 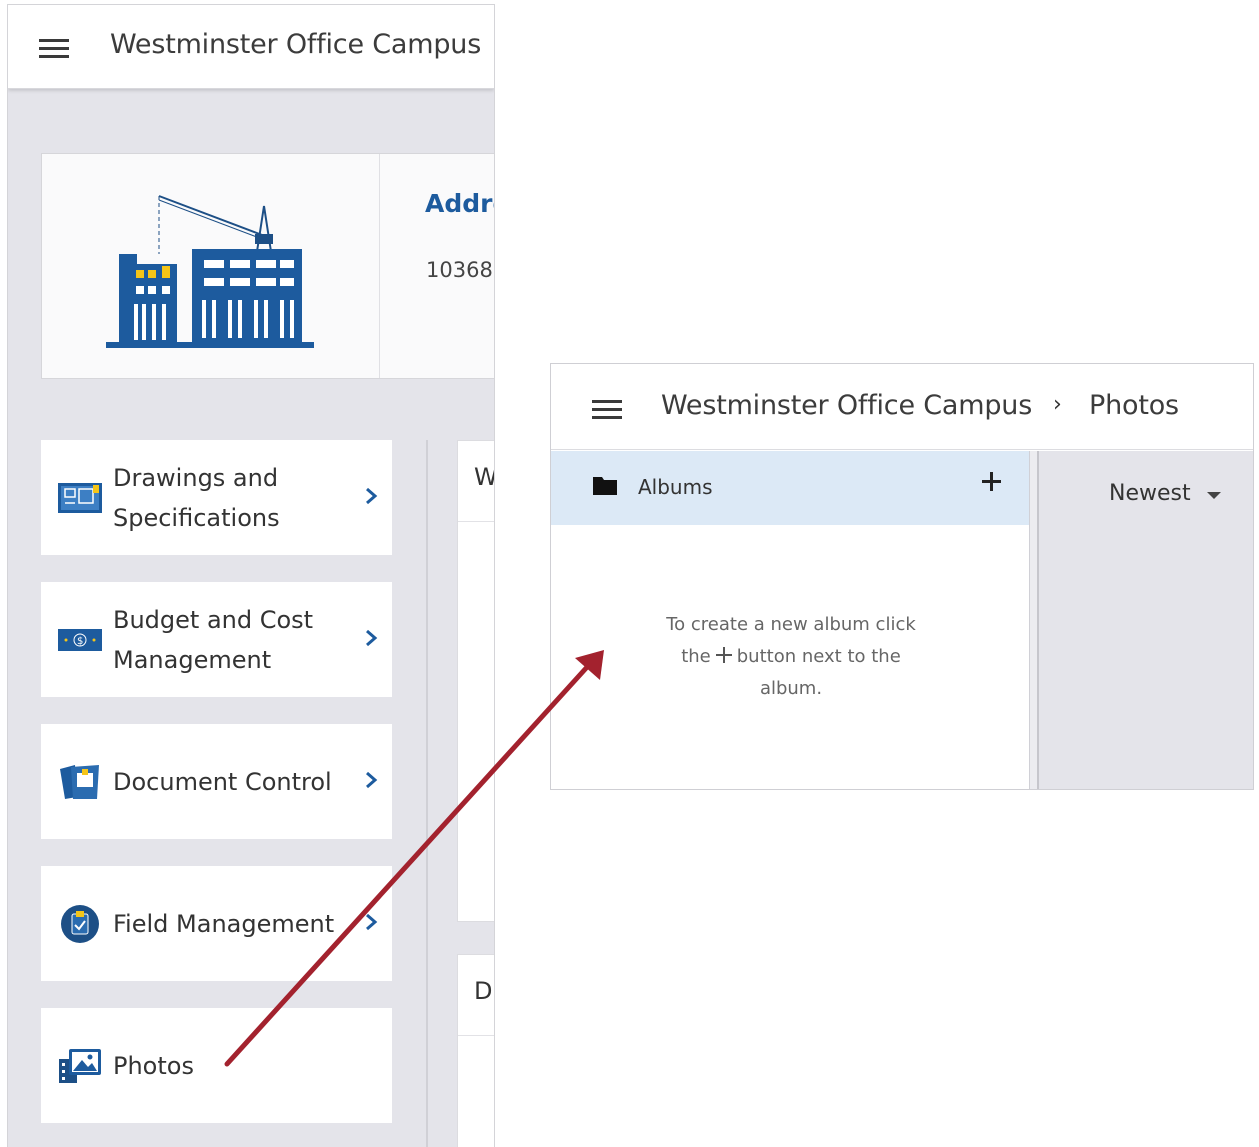 I want to click on empty-message-text: button next to the, so click(x=818, y=656).